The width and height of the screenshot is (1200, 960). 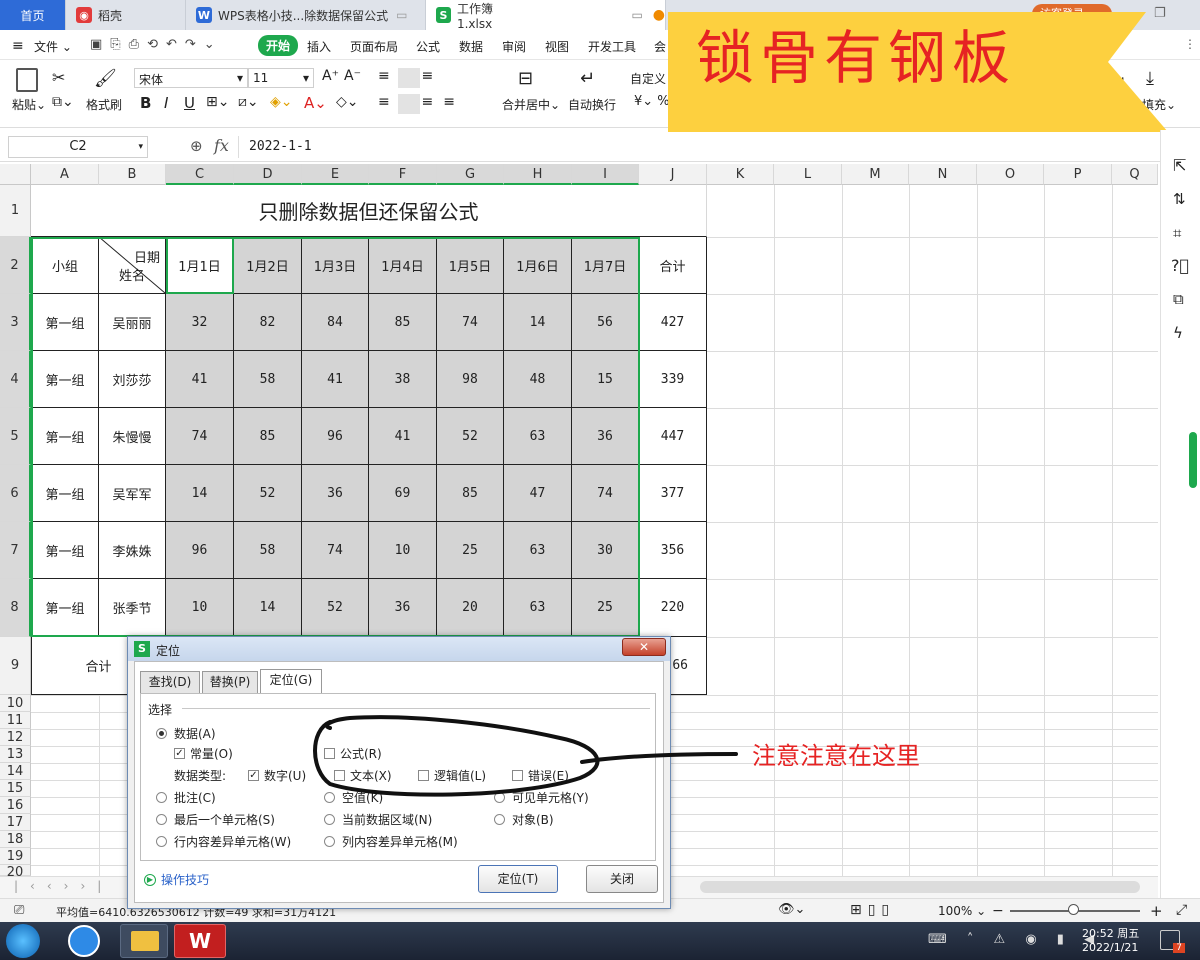 What do you see at coordinates (230, 682) in the screenshot?
I see `tab-replace: 替换(P)` at bounding box center [230, 682].